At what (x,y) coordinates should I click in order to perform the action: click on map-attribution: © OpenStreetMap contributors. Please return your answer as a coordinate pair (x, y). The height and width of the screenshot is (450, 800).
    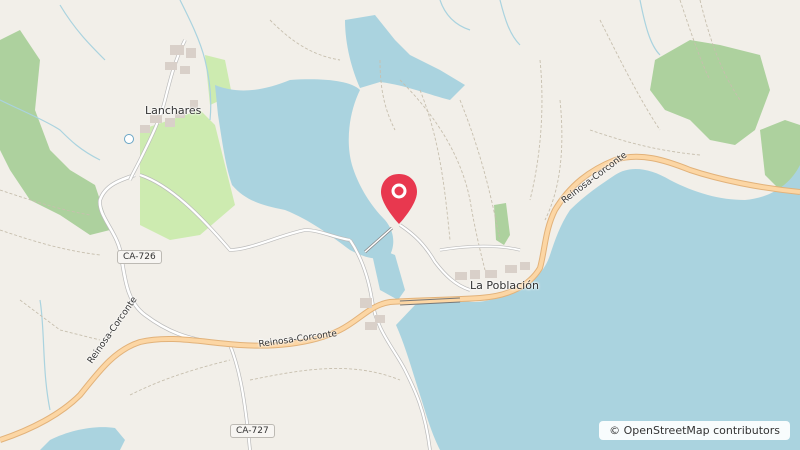
    Looking at the image, I should click on (694, 430).